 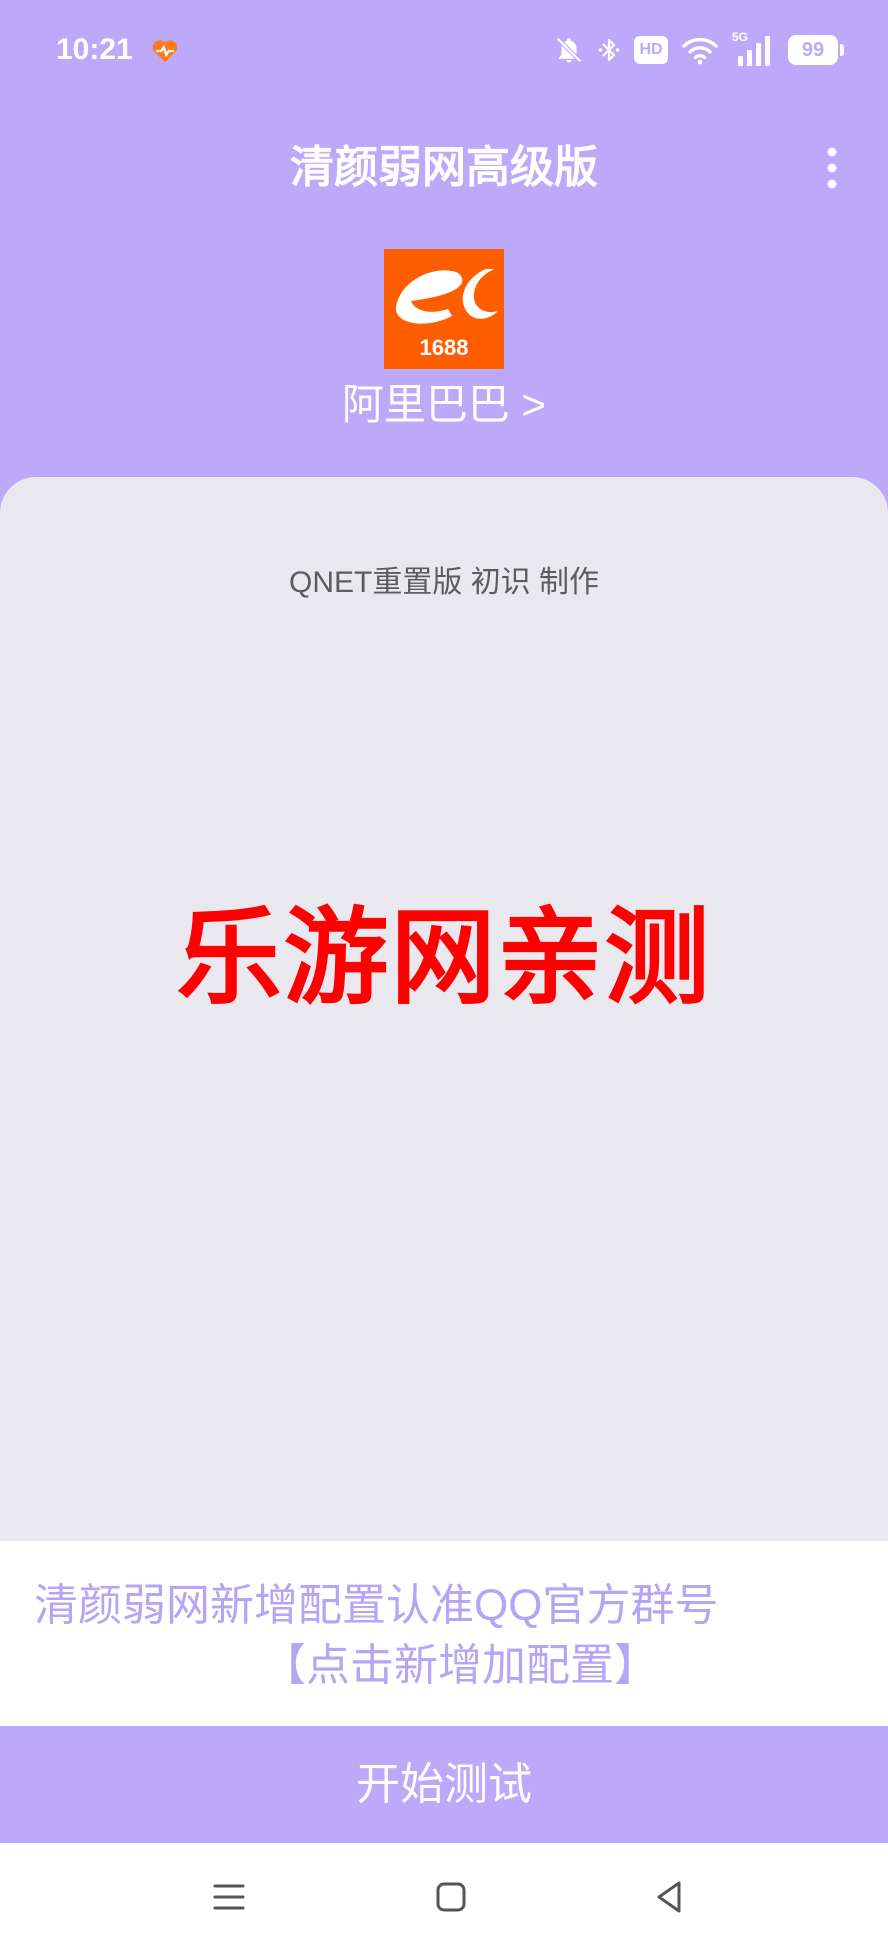 What do you see at coordinates (444, 958) in the screenshot?
I see `watermark-text: 乐游网亲测` at bounding box center [444, 958].